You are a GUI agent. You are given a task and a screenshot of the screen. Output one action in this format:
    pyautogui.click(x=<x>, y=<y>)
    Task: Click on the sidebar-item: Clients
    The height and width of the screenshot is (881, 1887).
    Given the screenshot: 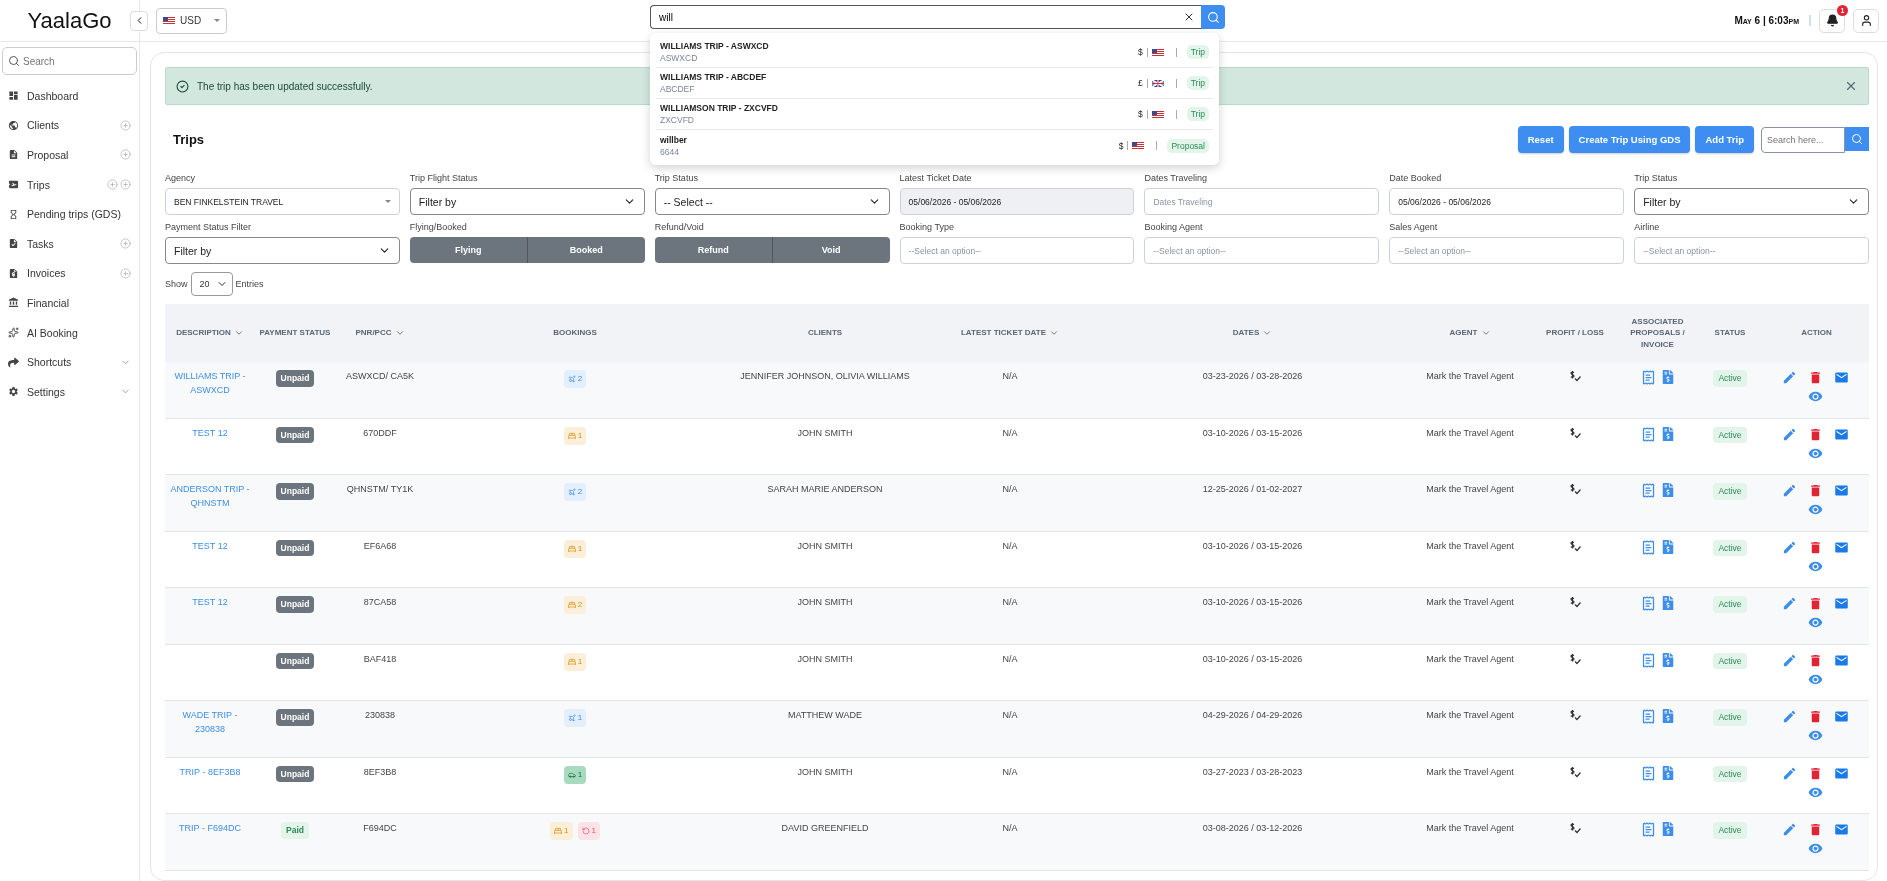 What is the action you would take?
    pyautogui.click(x=69, y=125)
    